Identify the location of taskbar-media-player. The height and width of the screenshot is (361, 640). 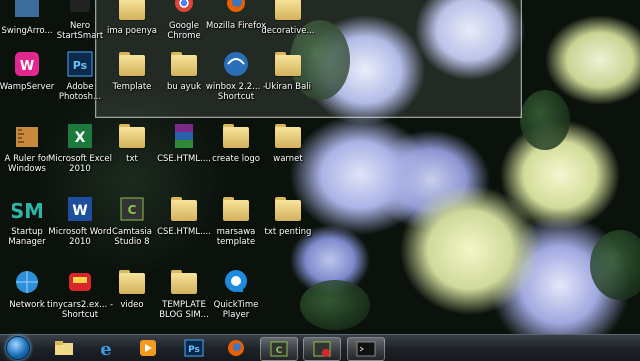
(148, 348).